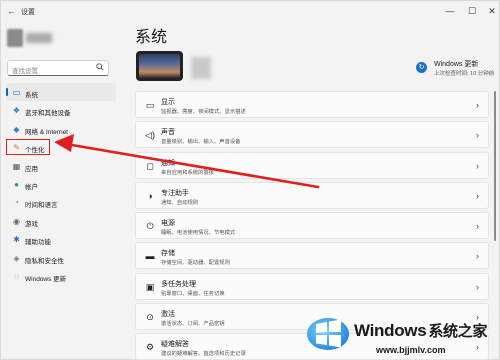  I want to click on sidebar-item-accessibility: ✱ 辅助功能, so click(61, 239).